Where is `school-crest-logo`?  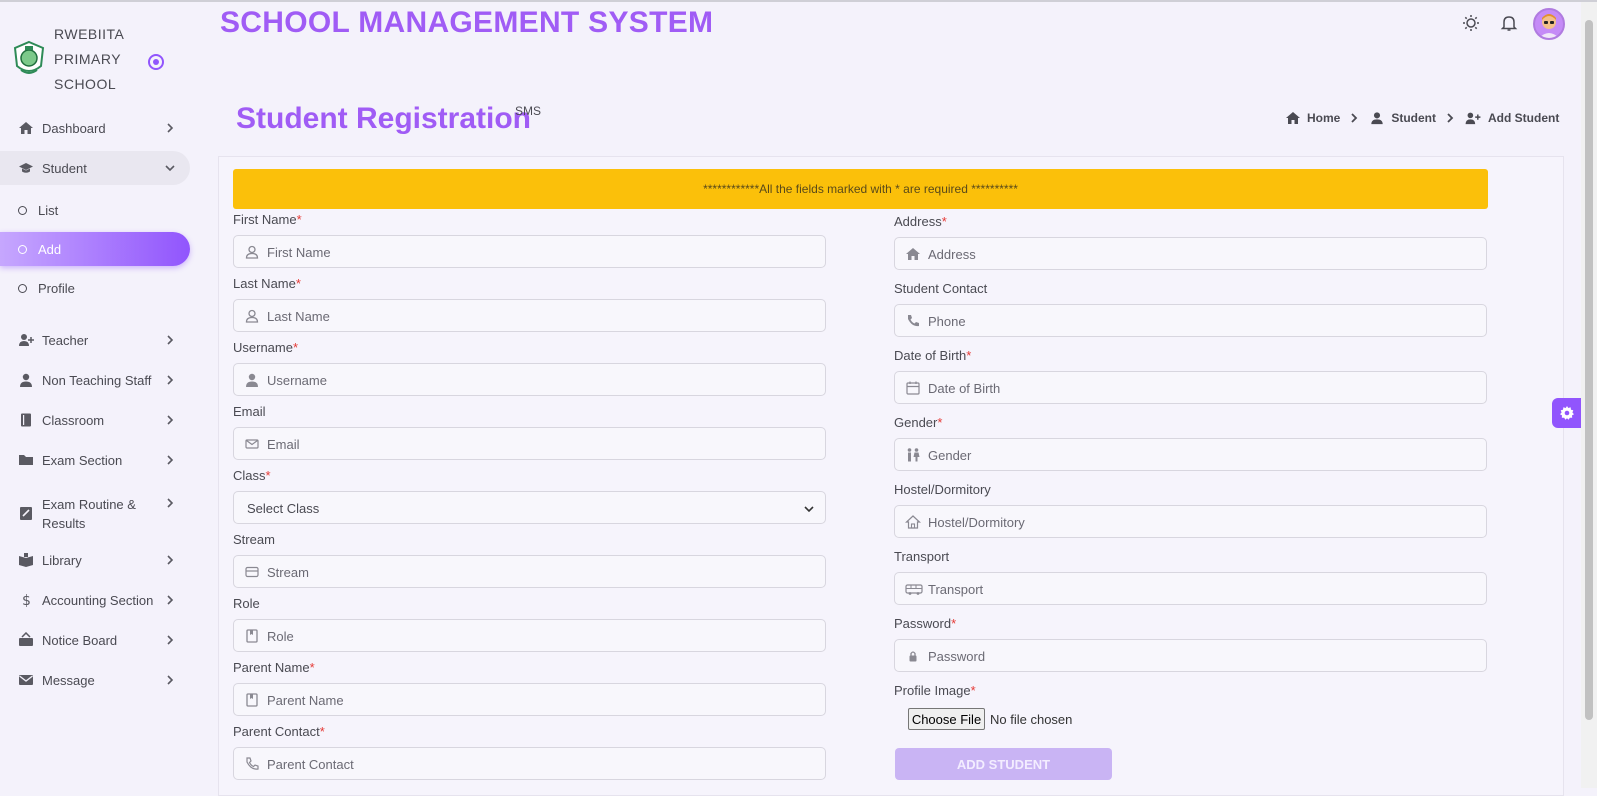 school-crest-logo is located at coordinates (29, 57).